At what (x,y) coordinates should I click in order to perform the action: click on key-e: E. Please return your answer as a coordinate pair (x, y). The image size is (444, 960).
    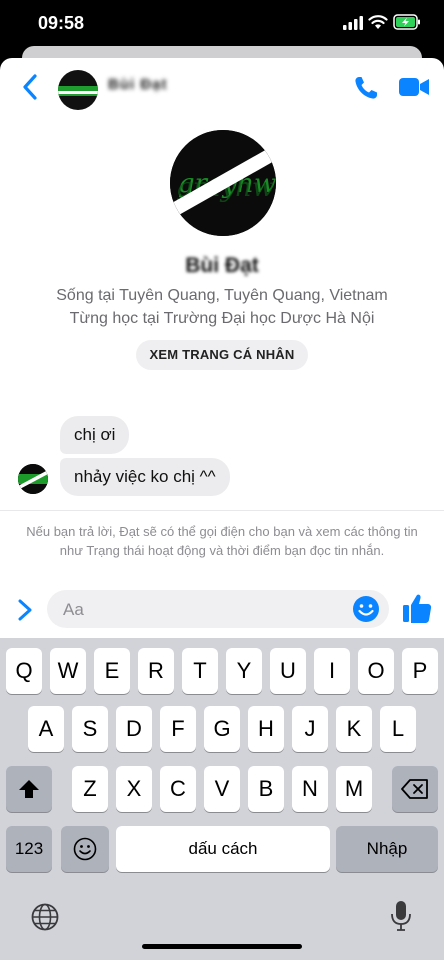
    Looking at the image, I should click on (112, 671).